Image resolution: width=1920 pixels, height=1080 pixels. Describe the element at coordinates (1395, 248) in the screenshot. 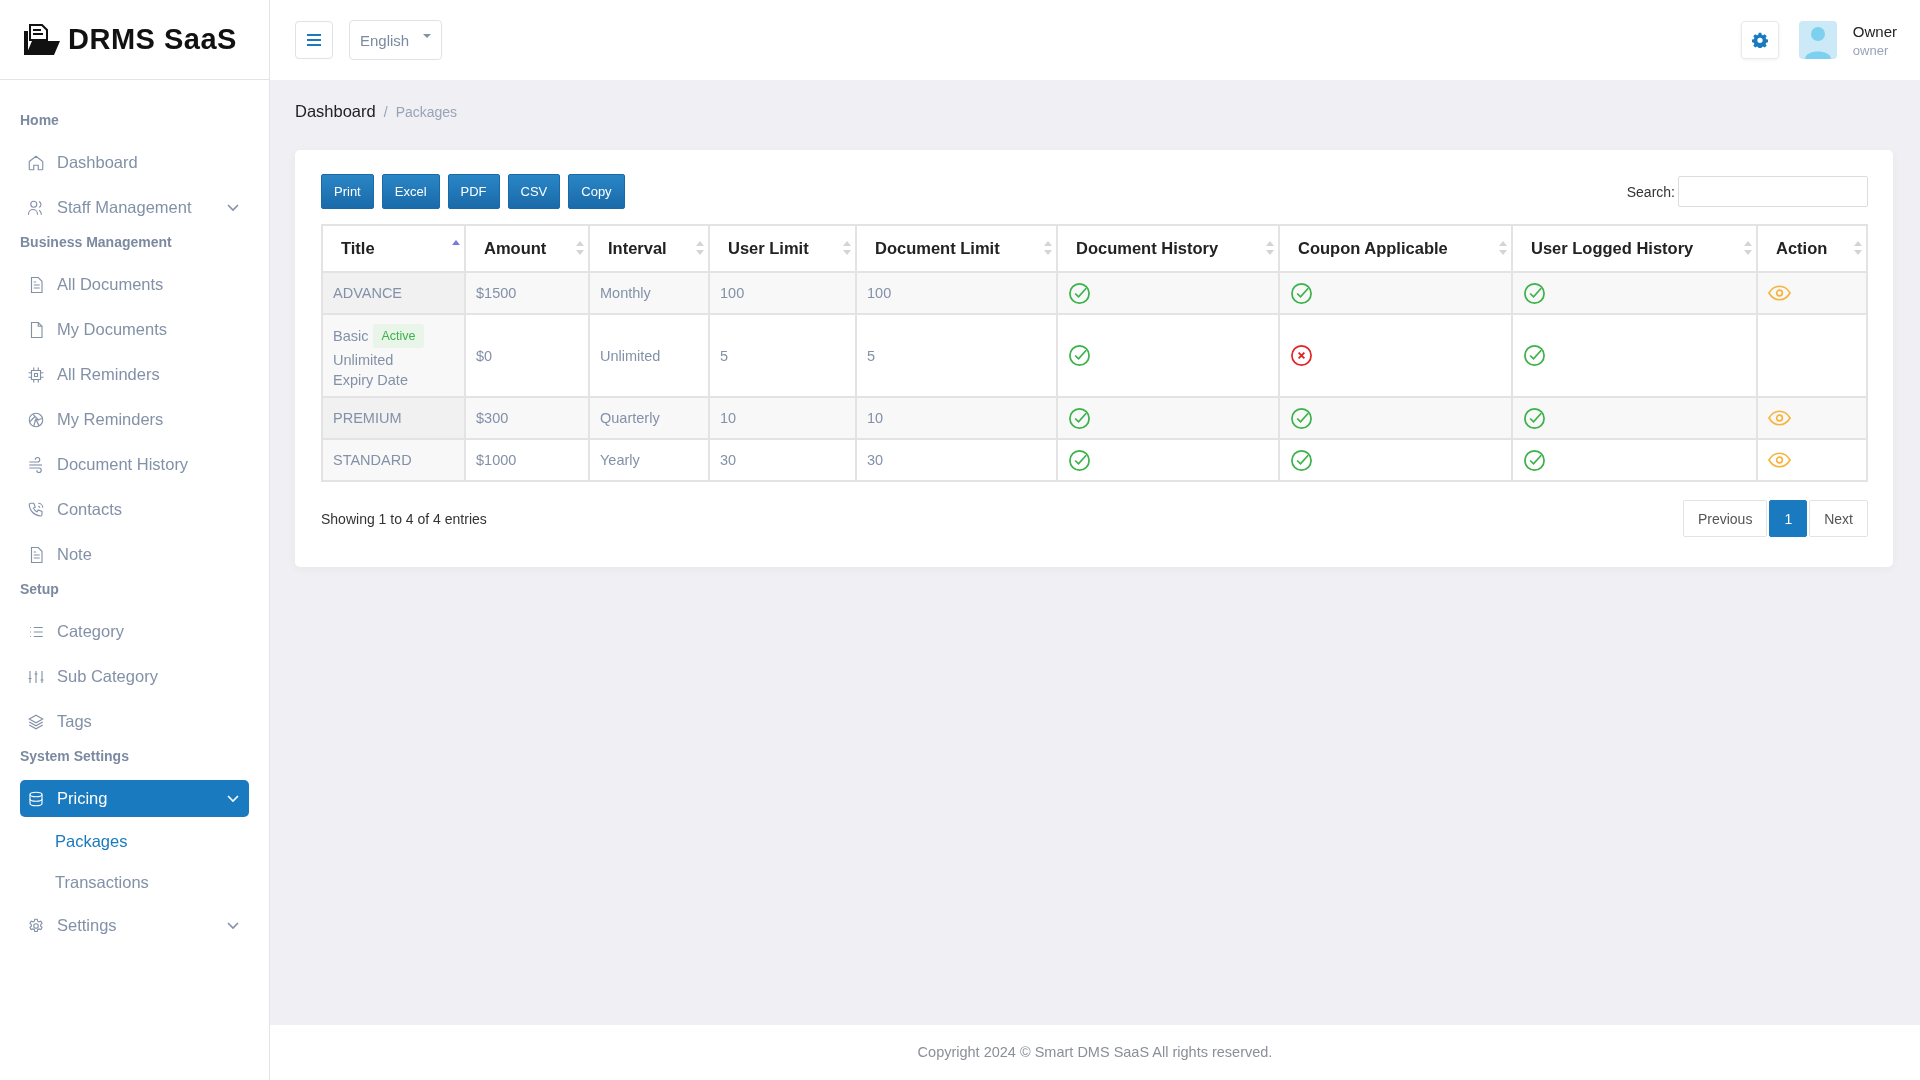

I see `column-header: Coupon Applicable` at that location.